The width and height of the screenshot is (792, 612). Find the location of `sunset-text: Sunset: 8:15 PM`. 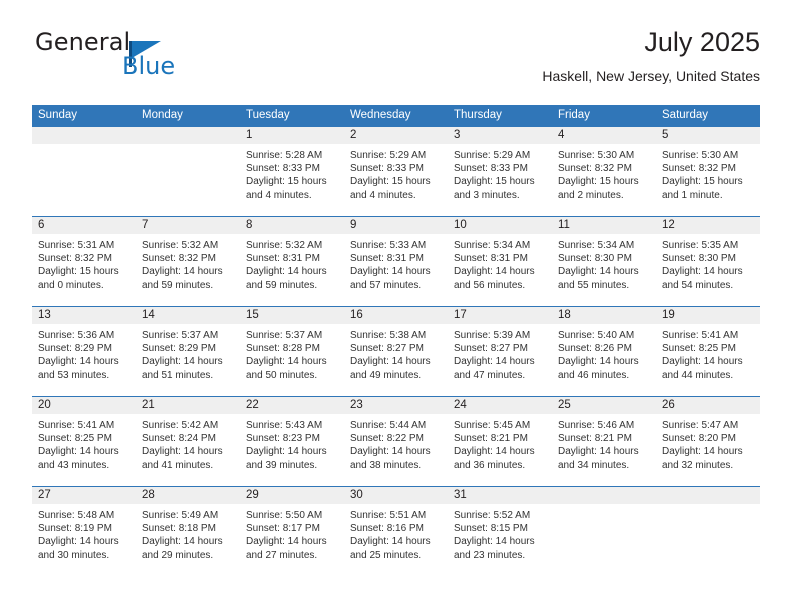

sunset-text: Sunset: 8:15 PM is located at coordinates (491, 529).